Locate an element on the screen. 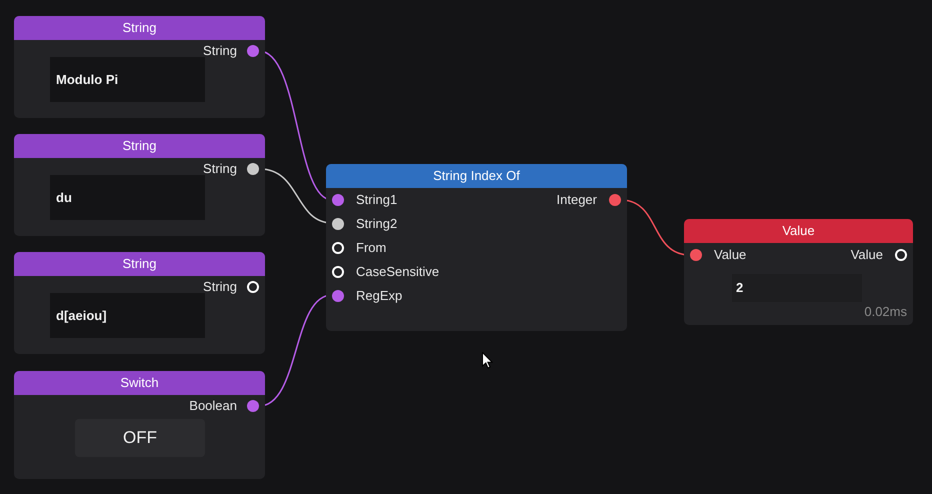 The width and height of the screenshot is (932, 494). value-field: 2 is located at coordinates (797, 288).